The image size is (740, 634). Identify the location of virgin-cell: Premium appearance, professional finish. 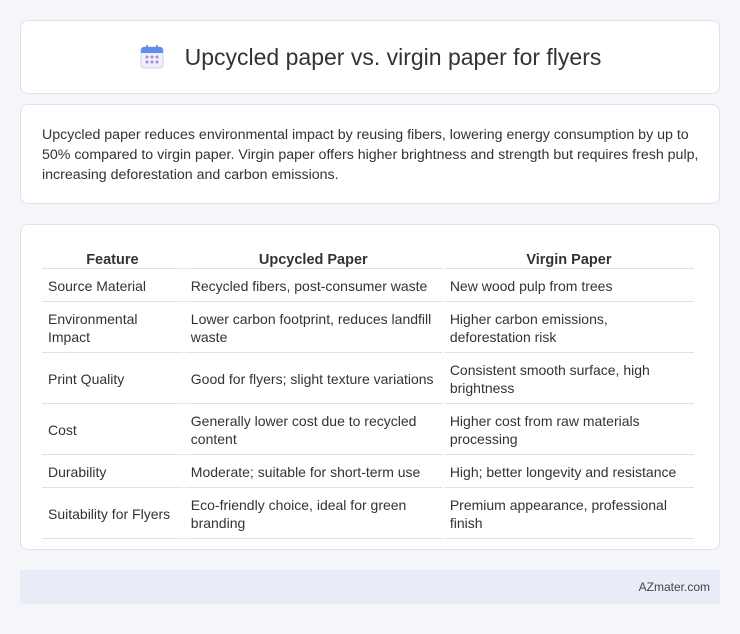
(568, 514).